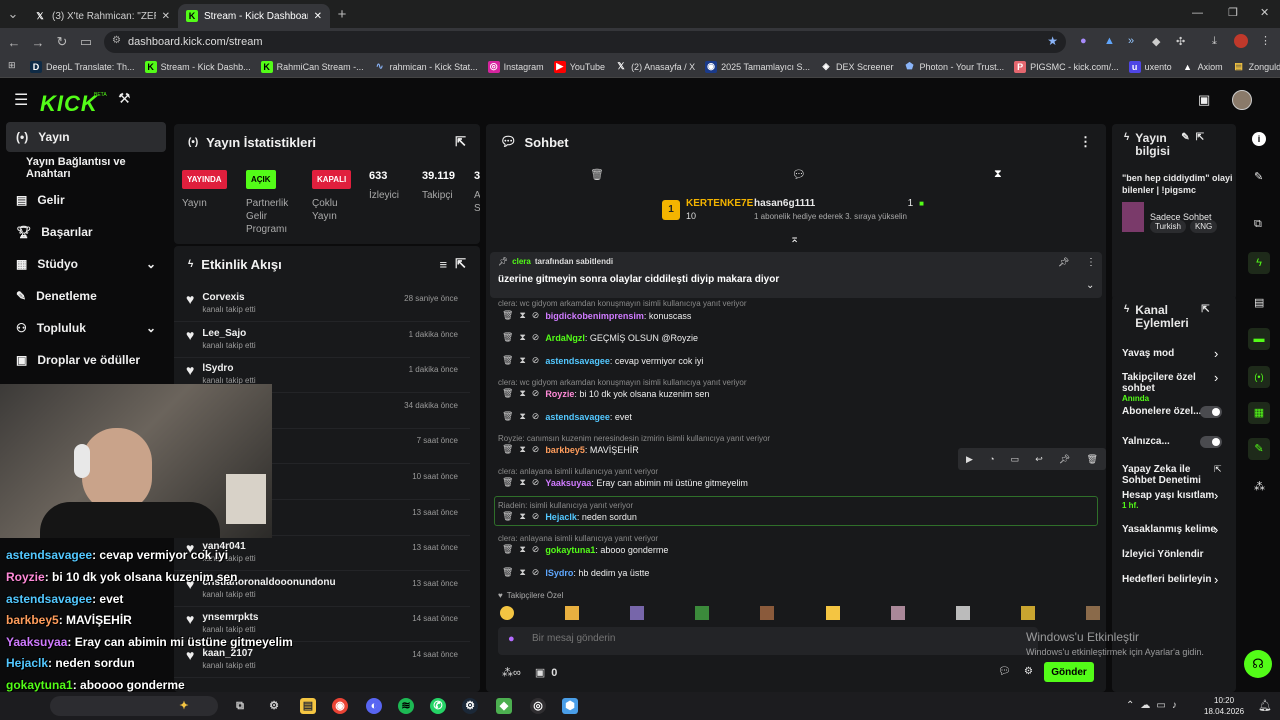  I want to click on chat-message: 🗑︎ ⧗ ⊘ barkbey5: MAVİŞEHİR, so click(570, 449).